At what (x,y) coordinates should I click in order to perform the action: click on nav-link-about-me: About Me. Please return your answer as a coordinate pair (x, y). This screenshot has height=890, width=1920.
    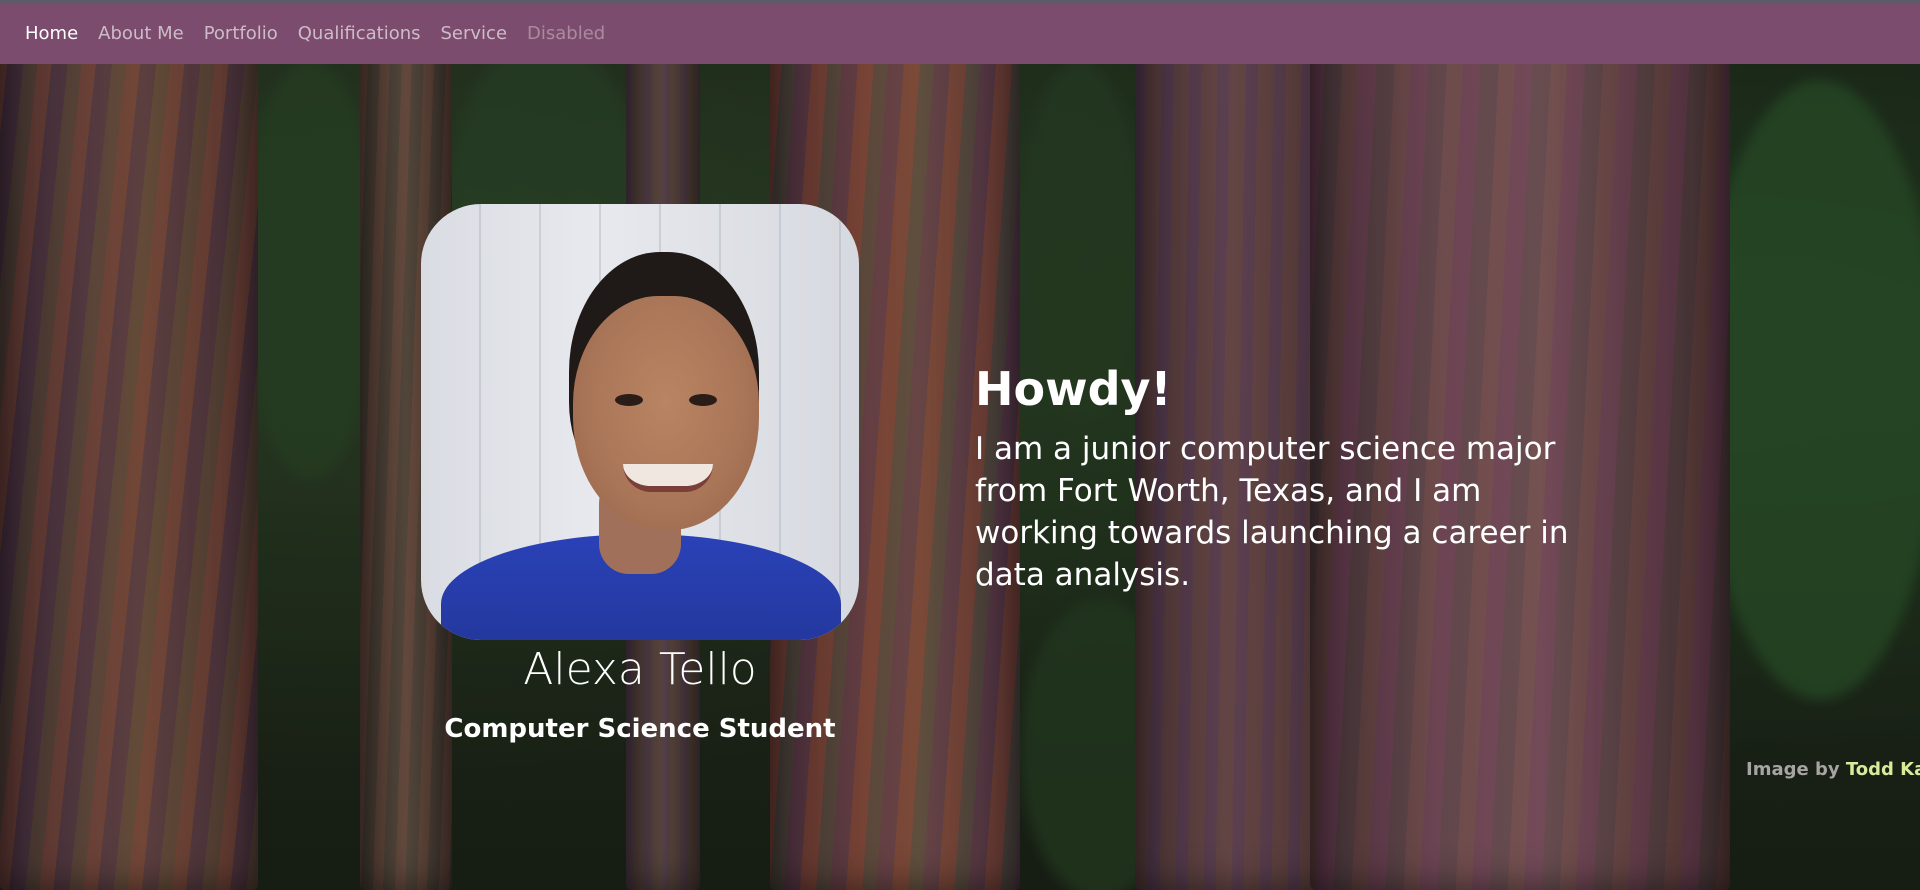
    Looking at the image, I should click on (141, 33).